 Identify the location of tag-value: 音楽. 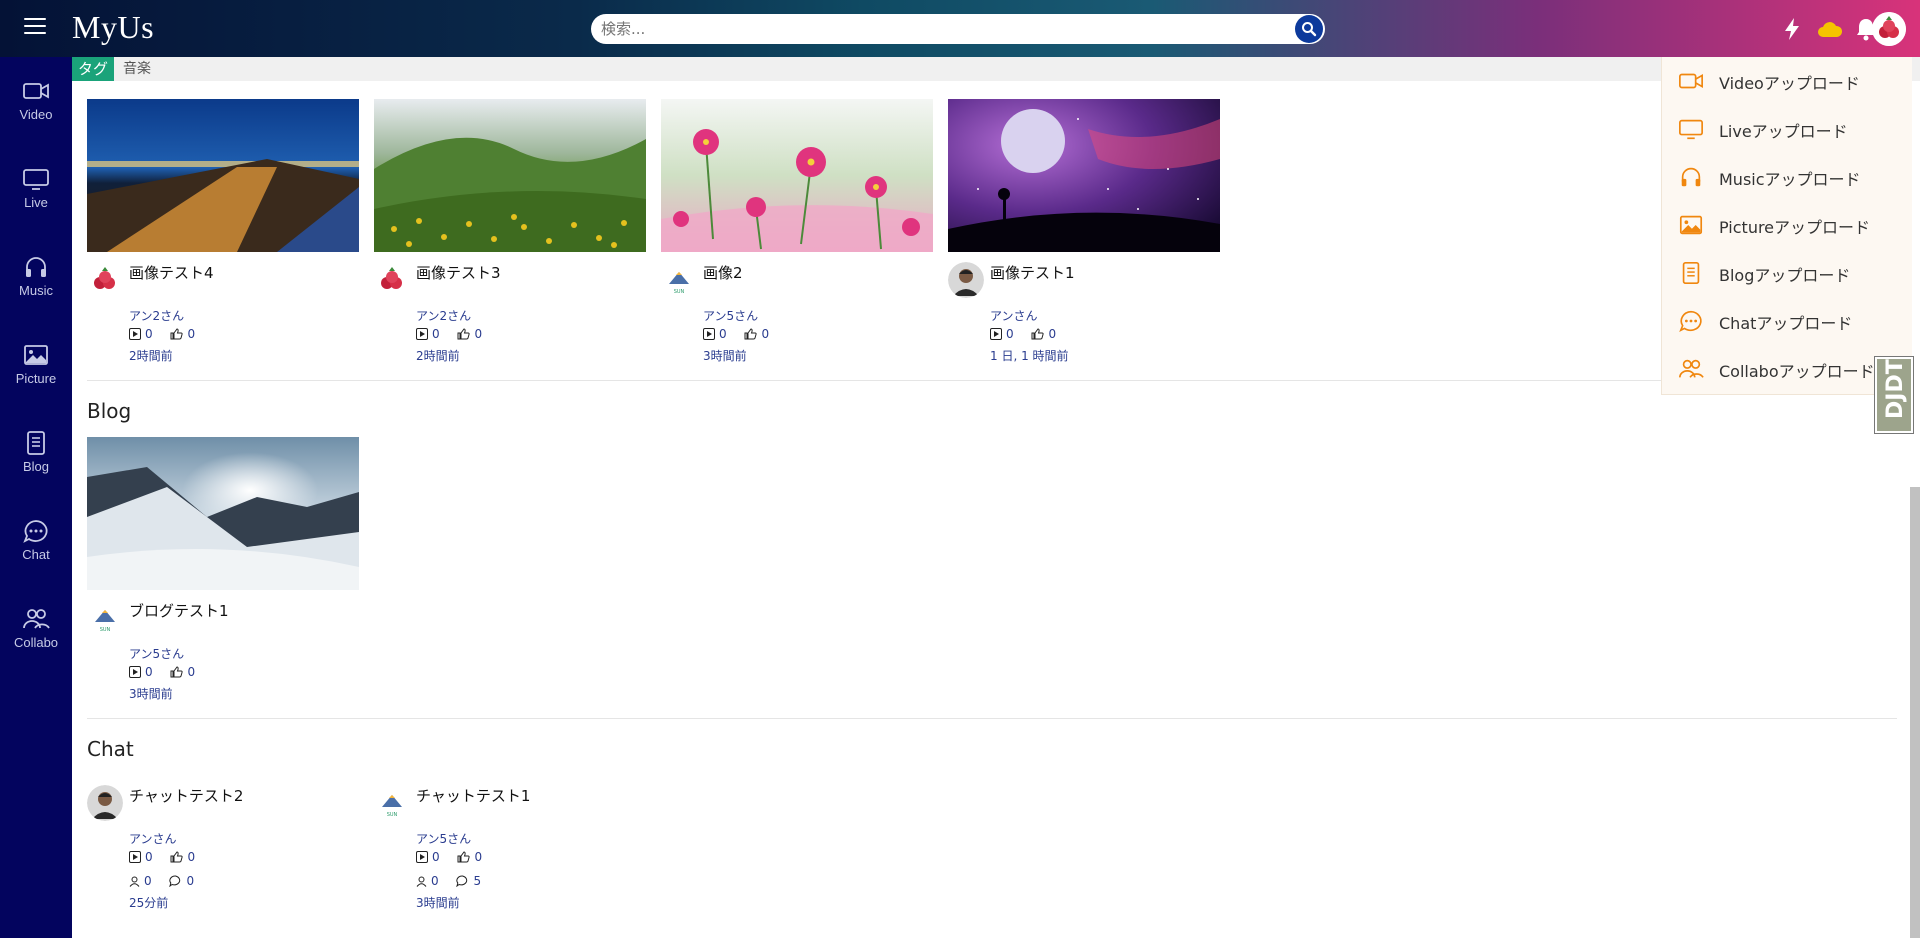
(137, 69).